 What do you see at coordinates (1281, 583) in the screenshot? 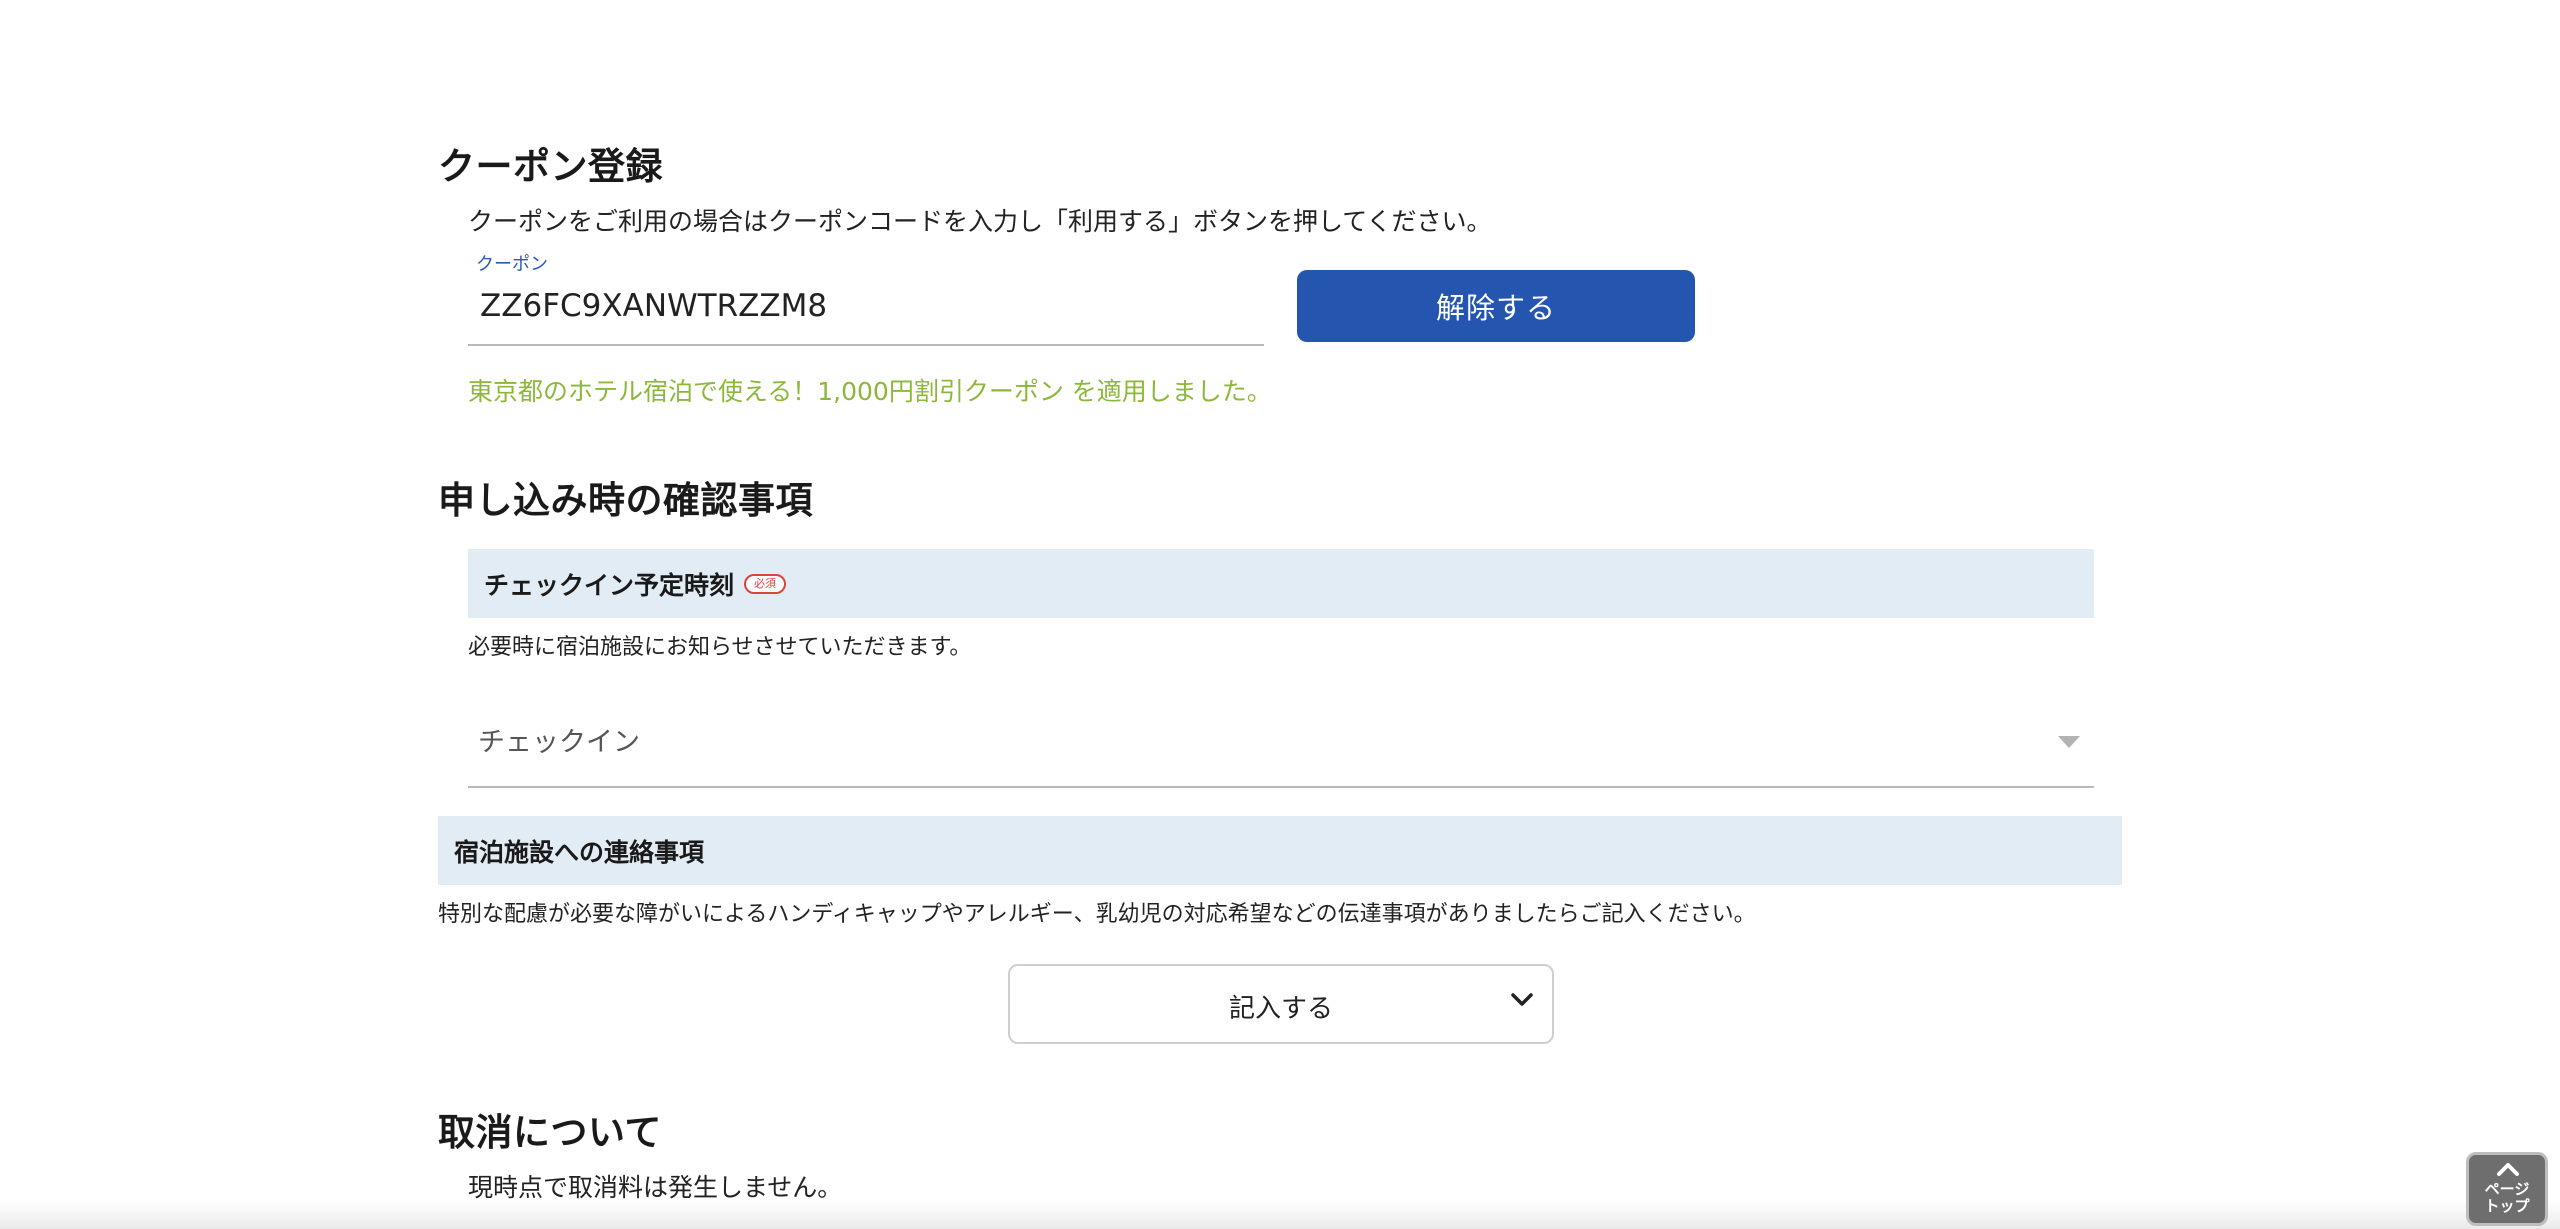
I see `checkin-header-band: チェックイン予定時刻 必須` at bounding box center [1281, 583].